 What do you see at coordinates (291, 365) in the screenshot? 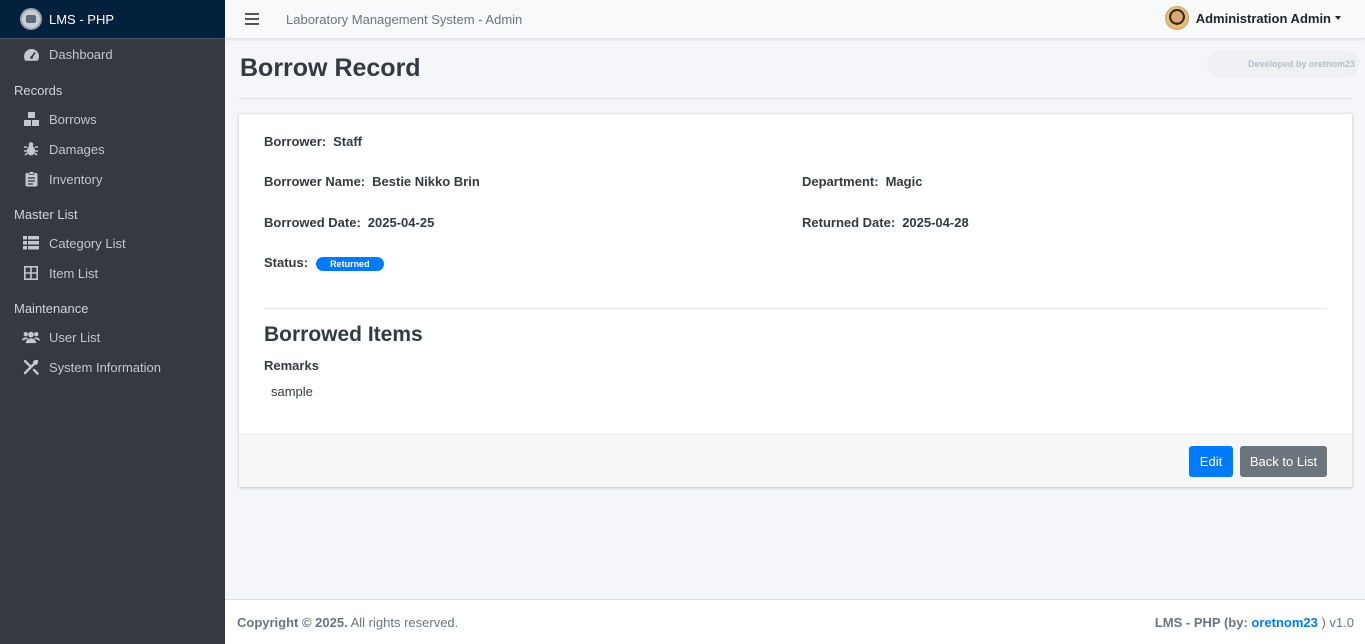
I see `remarks-label: Remarks` at bounding box center [291, 365].